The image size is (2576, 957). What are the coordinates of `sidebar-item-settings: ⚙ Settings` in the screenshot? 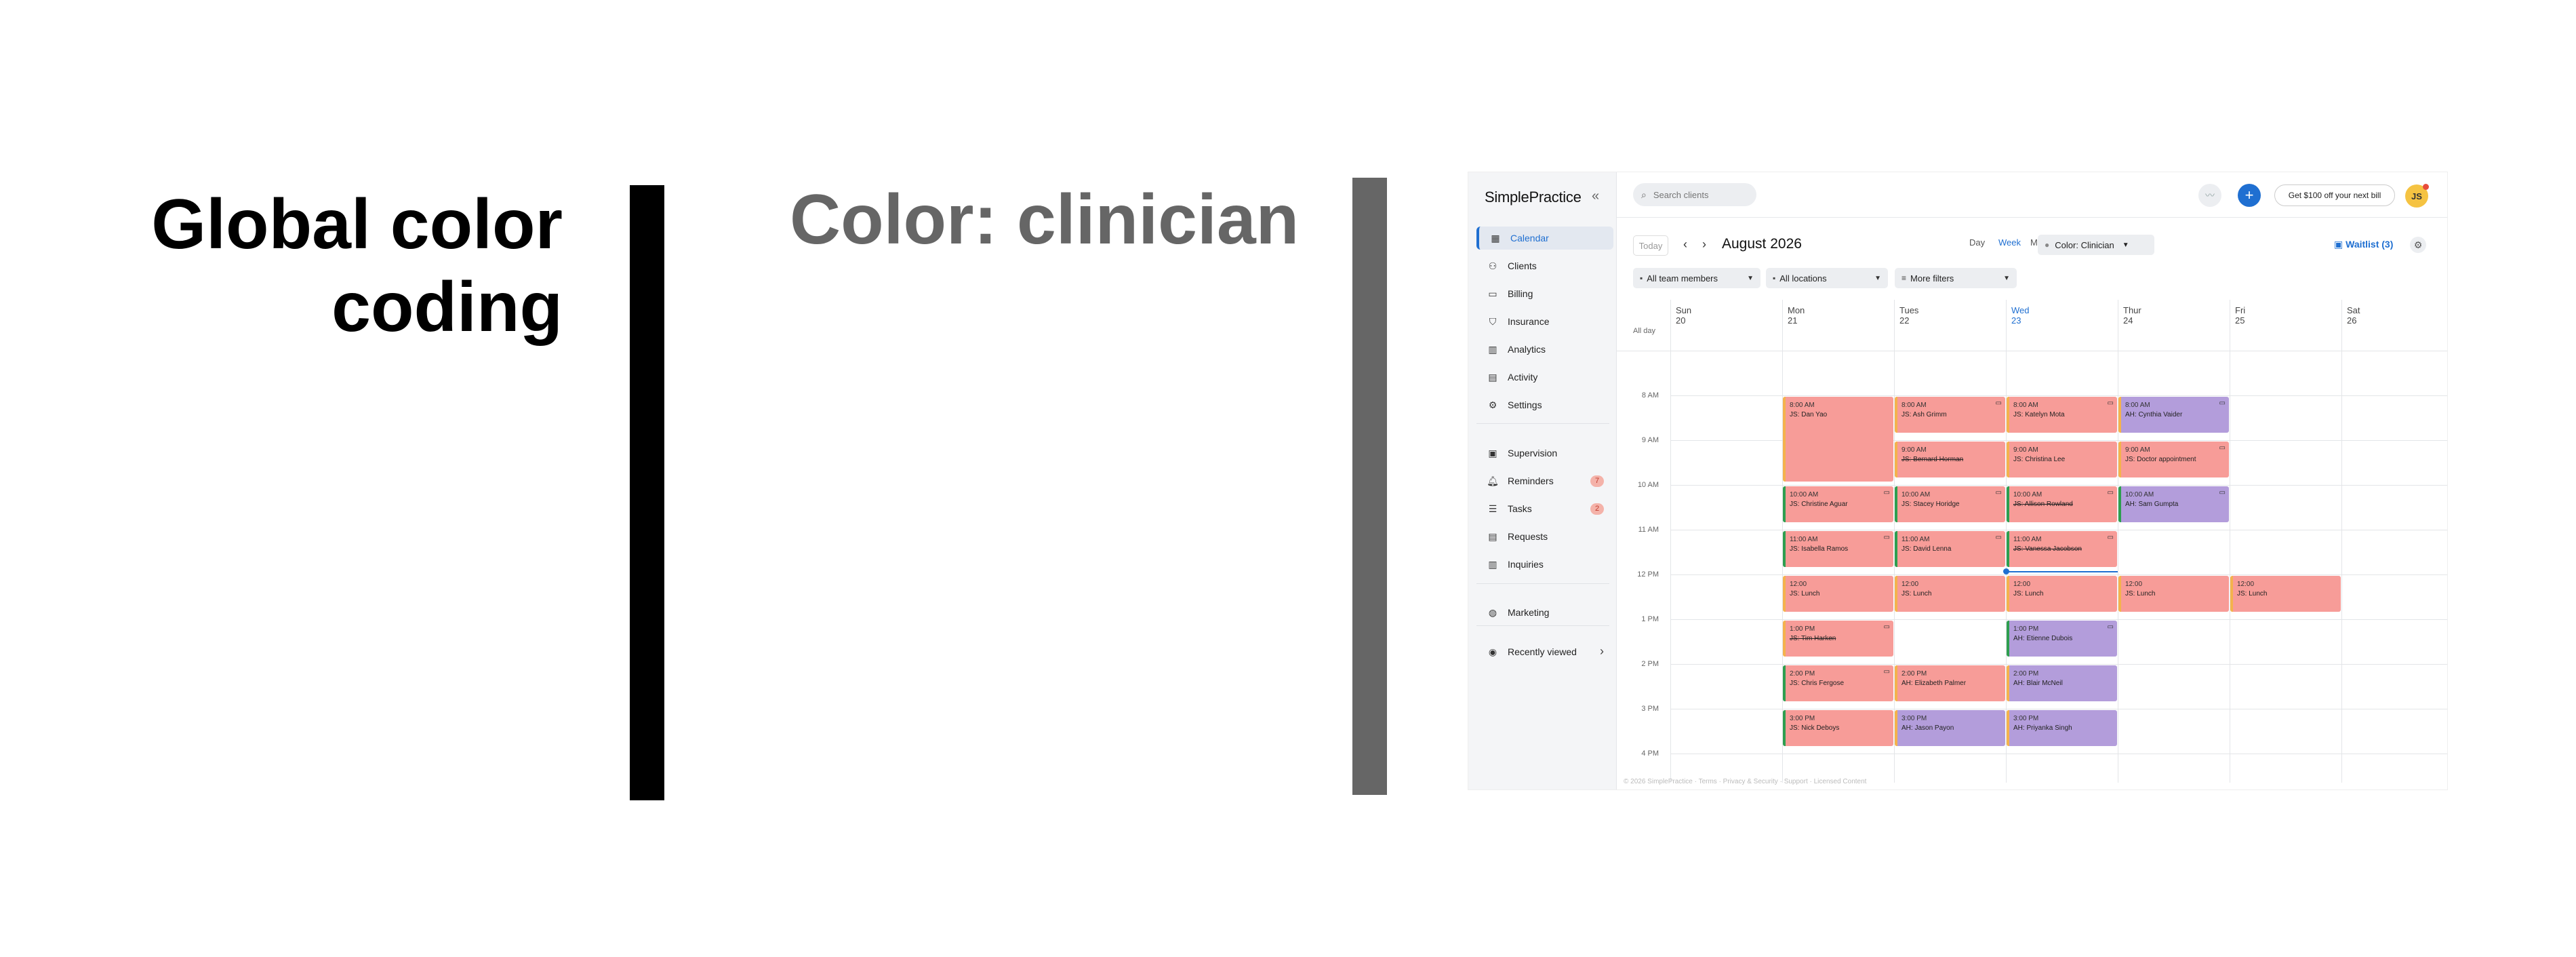 It's located at (1543, 405).